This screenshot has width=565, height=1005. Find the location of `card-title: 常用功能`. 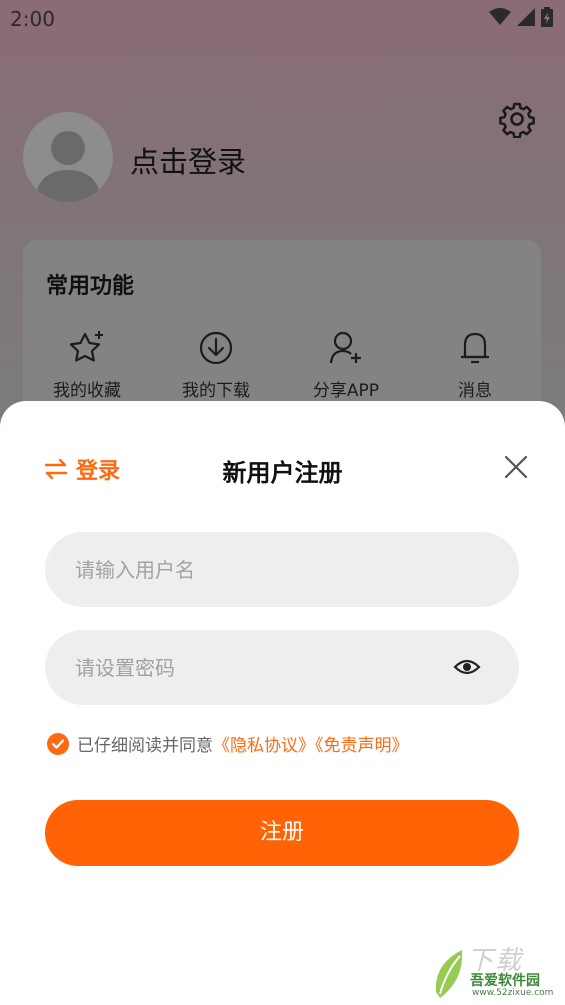

card-title: 常用功能 is located at coordinates (90, 286).